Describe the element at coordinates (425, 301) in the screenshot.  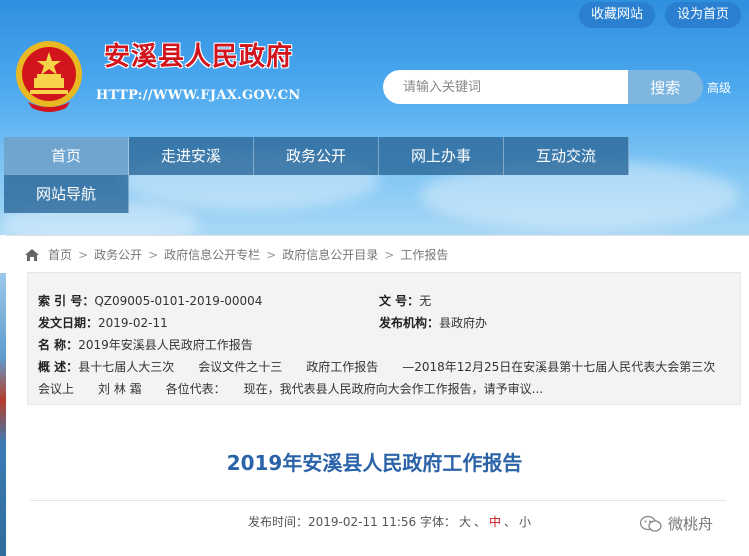
I see `doc-number-value: 无` at that location.